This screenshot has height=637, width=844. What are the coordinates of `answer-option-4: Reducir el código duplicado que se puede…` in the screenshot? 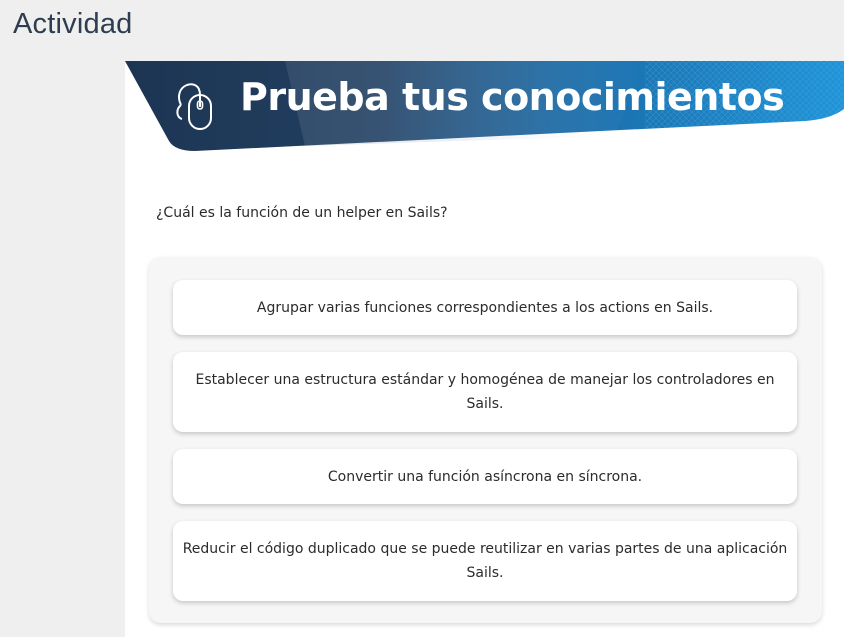 It's located at (485, 561).